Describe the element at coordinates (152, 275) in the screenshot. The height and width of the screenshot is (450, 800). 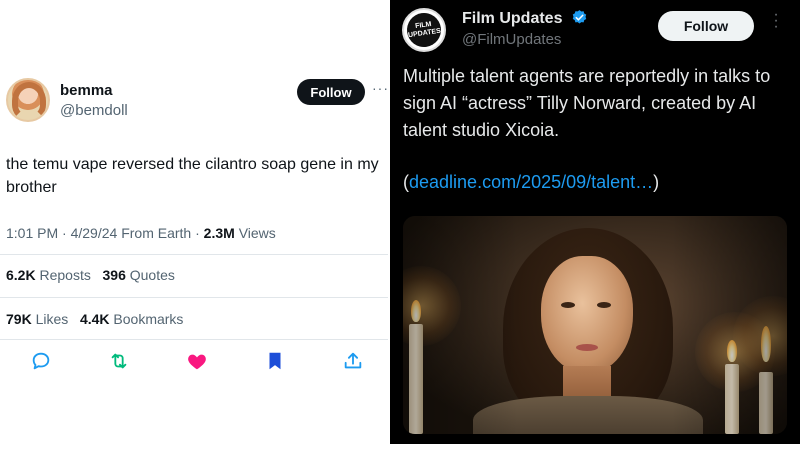
I see `quotes-label: Quotes` at that location.